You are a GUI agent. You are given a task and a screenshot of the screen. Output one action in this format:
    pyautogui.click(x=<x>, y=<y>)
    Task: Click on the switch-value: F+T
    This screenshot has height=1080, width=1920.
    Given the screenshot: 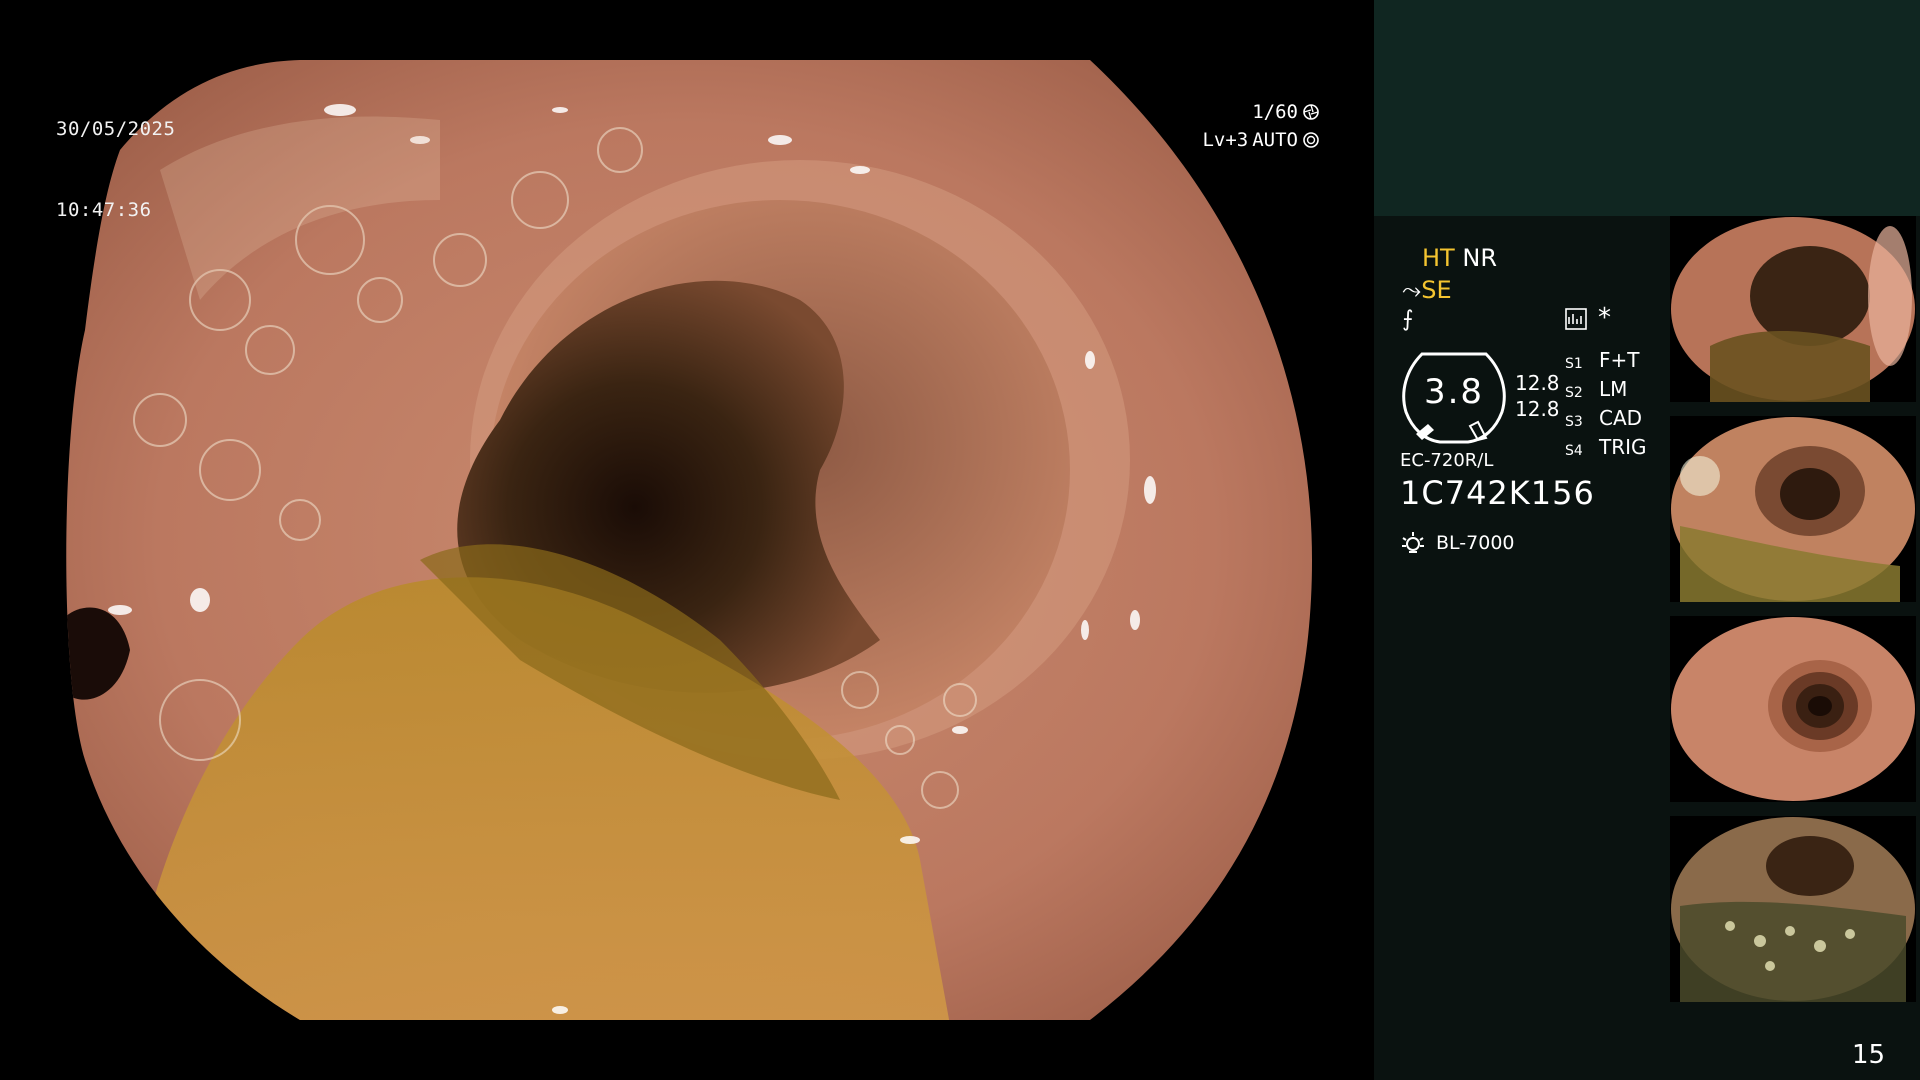 What is the action you would take?
    pyautogui.click(x=1619, y=360)
    